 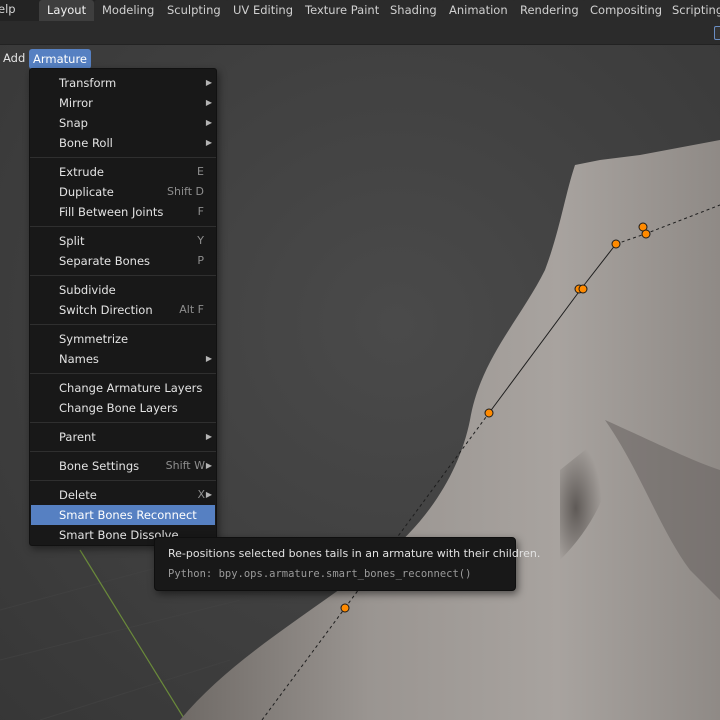 What do you see at coordinates (342, 10) in the screenshot?
I see `tab-texture-paint: Texture Paint` at bounding box center [342, 10].